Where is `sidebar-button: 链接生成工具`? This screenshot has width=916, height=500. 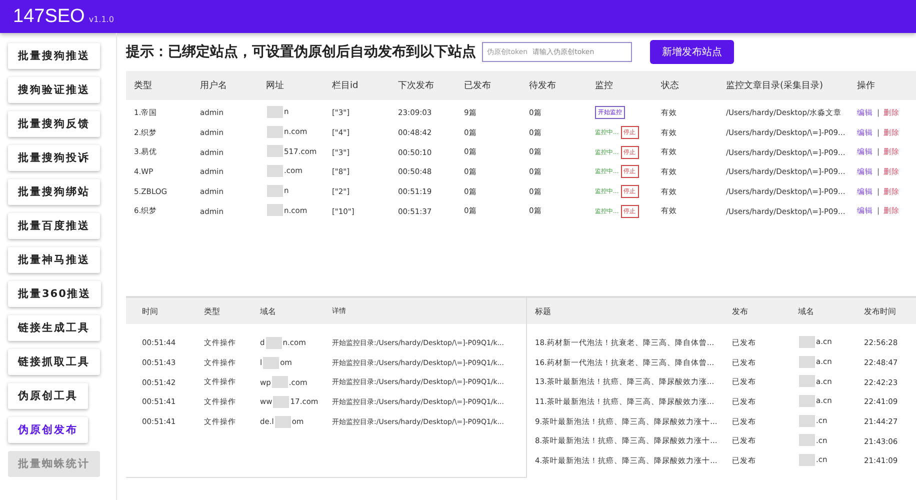 sidebar-button: 链接生成工具 is located at coordinates (54, 328).